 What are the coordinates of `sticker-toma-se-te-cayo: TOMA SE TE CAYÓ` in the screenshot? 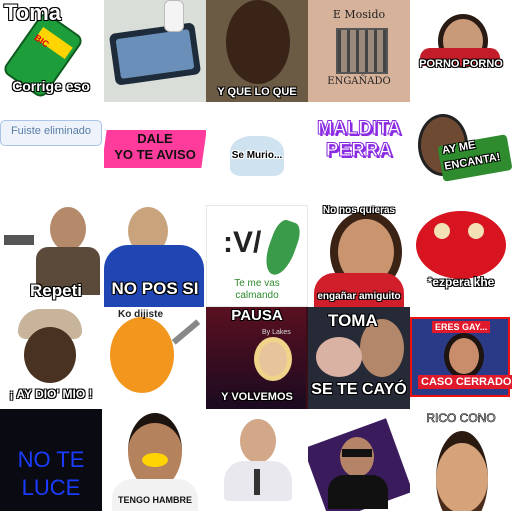 It's located at (359, 358).